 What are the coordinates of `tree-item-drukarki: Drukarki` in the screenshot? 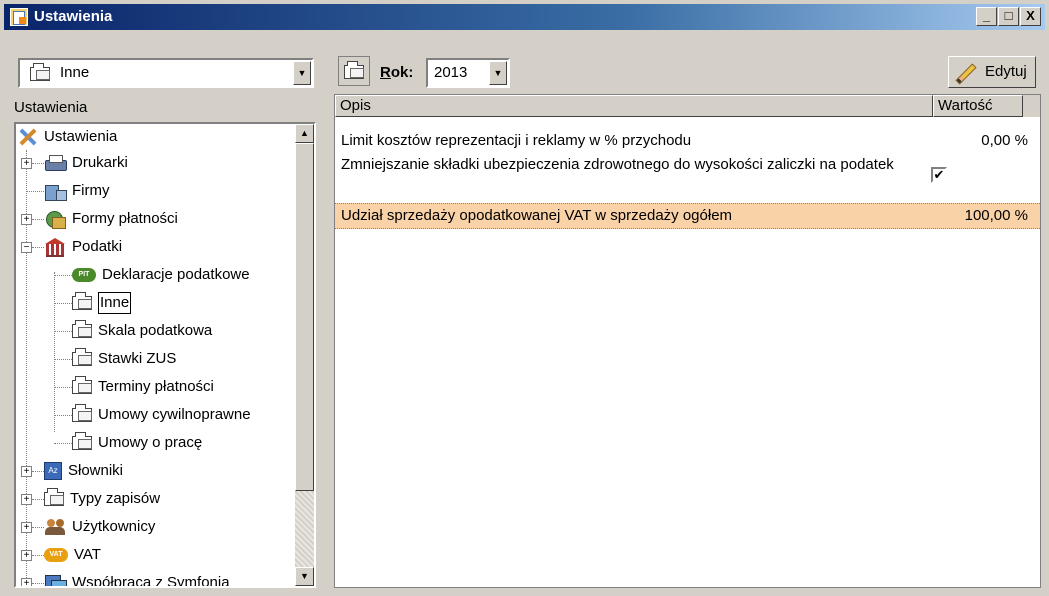 It's located at (86, 163).